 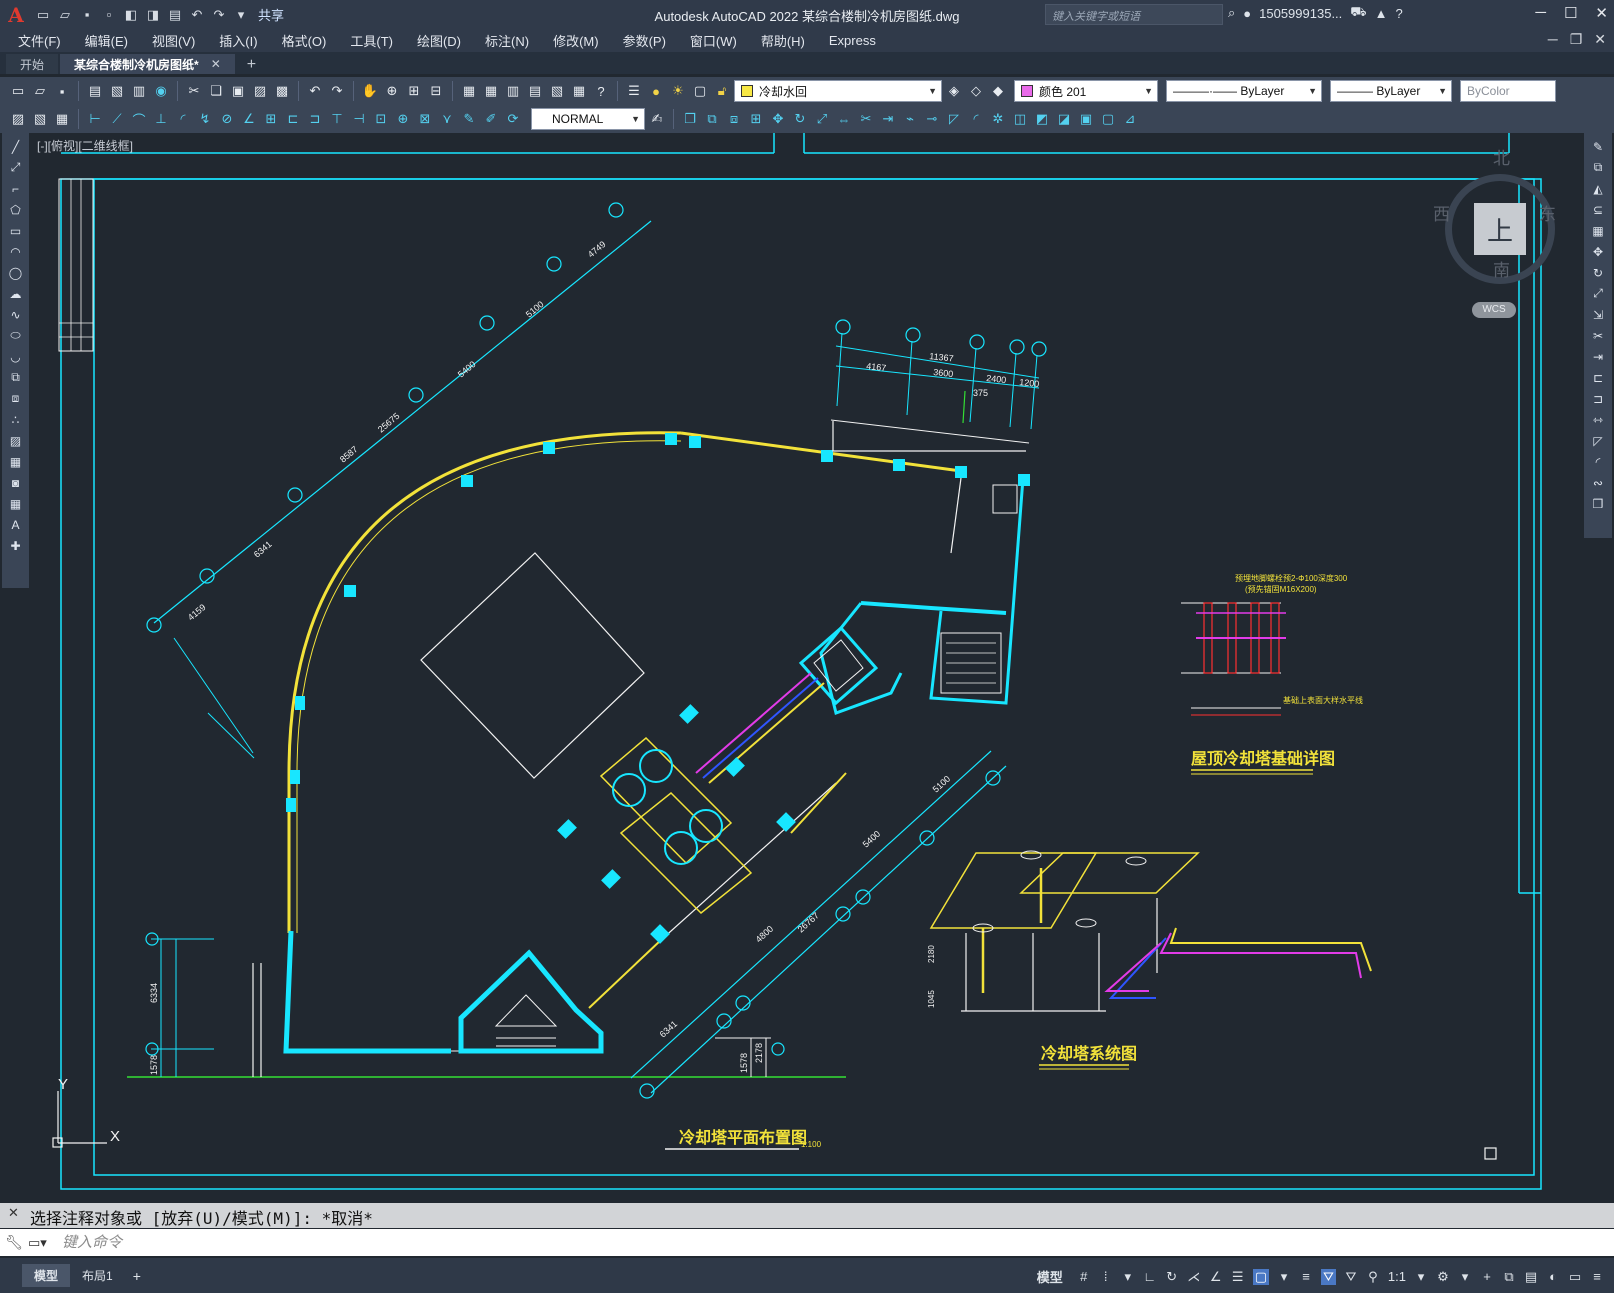 I want to click on jogged-icon: ↯, so click(x=205, y=119).